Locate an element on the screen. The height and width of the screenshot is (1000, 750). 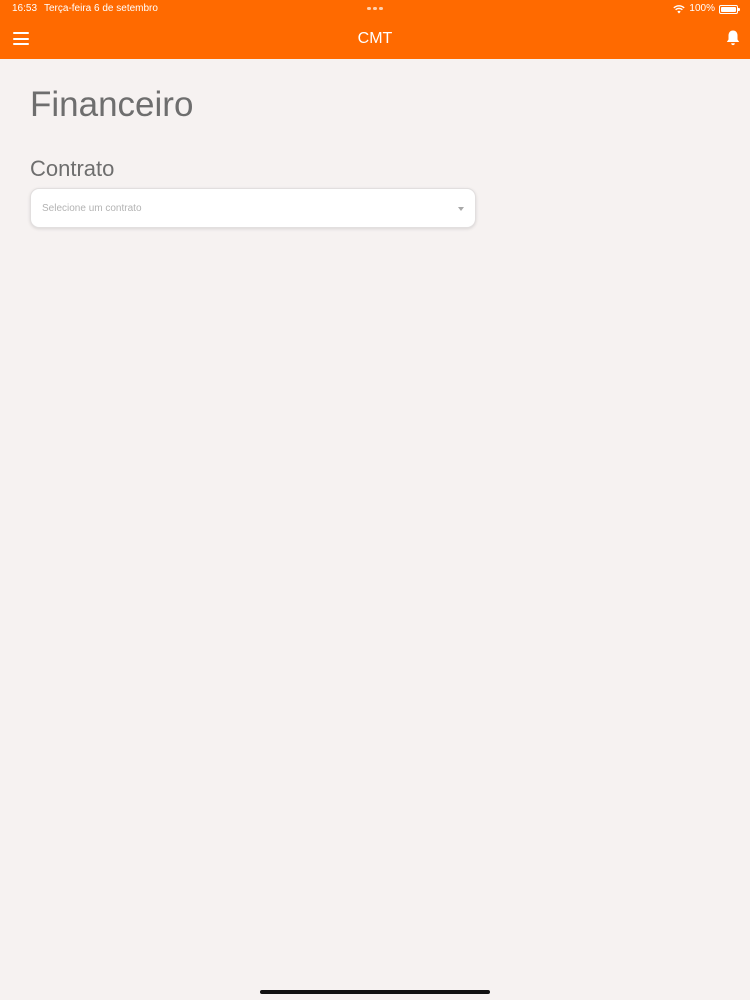
status-bar: 16:53 Terça-feira 6 de setembro 100% is located at coordinates (375, 9).